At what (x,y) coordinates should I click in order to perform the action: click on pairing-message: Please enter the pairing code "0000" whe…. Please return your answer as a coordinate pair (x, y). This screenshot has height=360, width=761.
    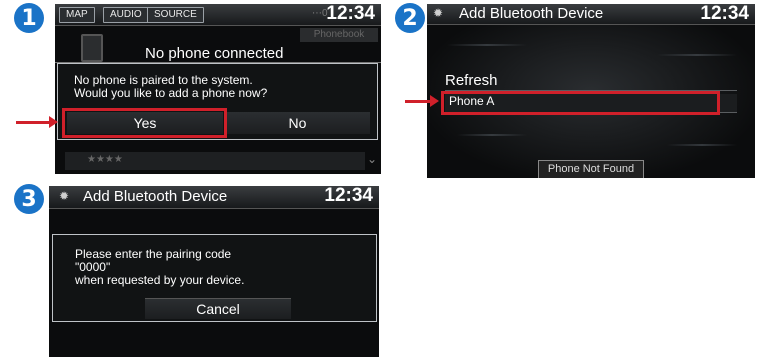
    Looking at the image, I should click on (160, 267).